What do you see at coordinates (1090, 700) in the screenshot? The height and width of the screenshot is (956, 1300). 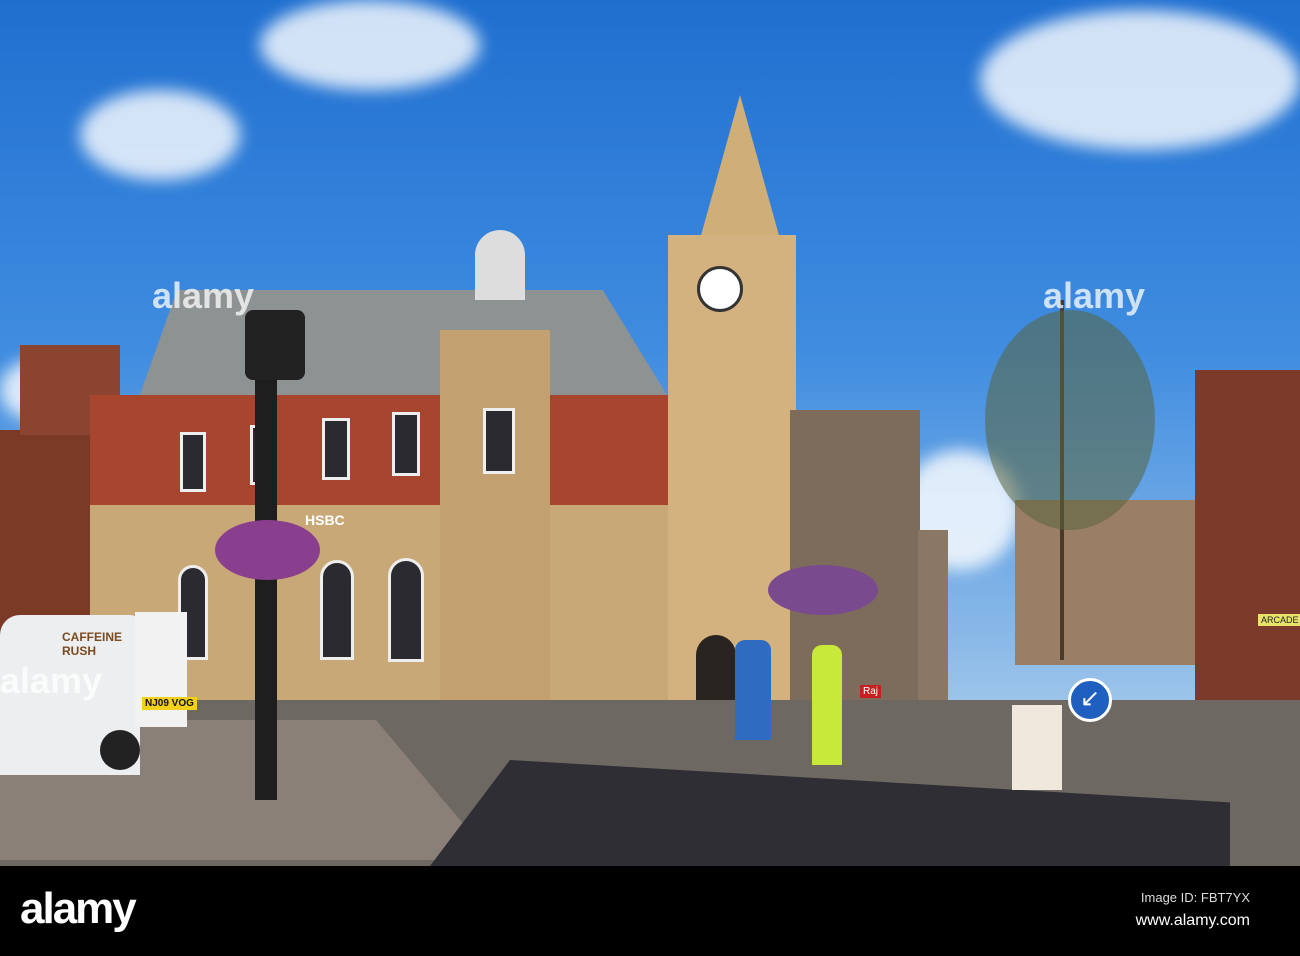 I see `arrow-sign-icon: ↙` at bounding box center [1090, 700].